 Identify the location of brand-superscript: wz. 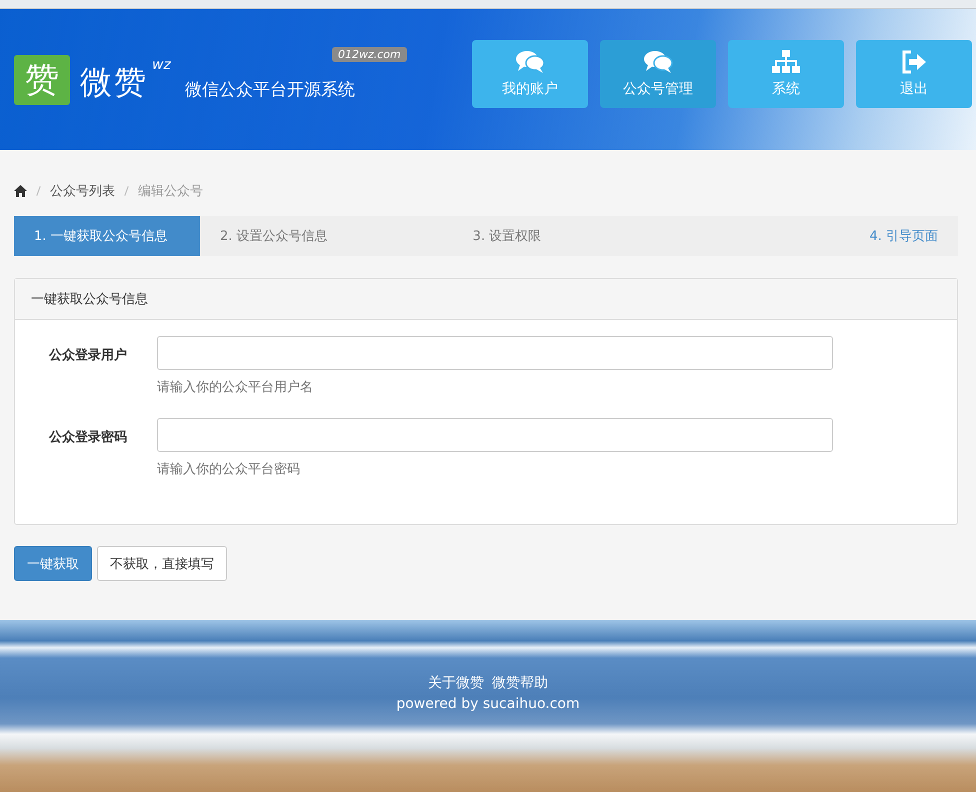
(161, 64).